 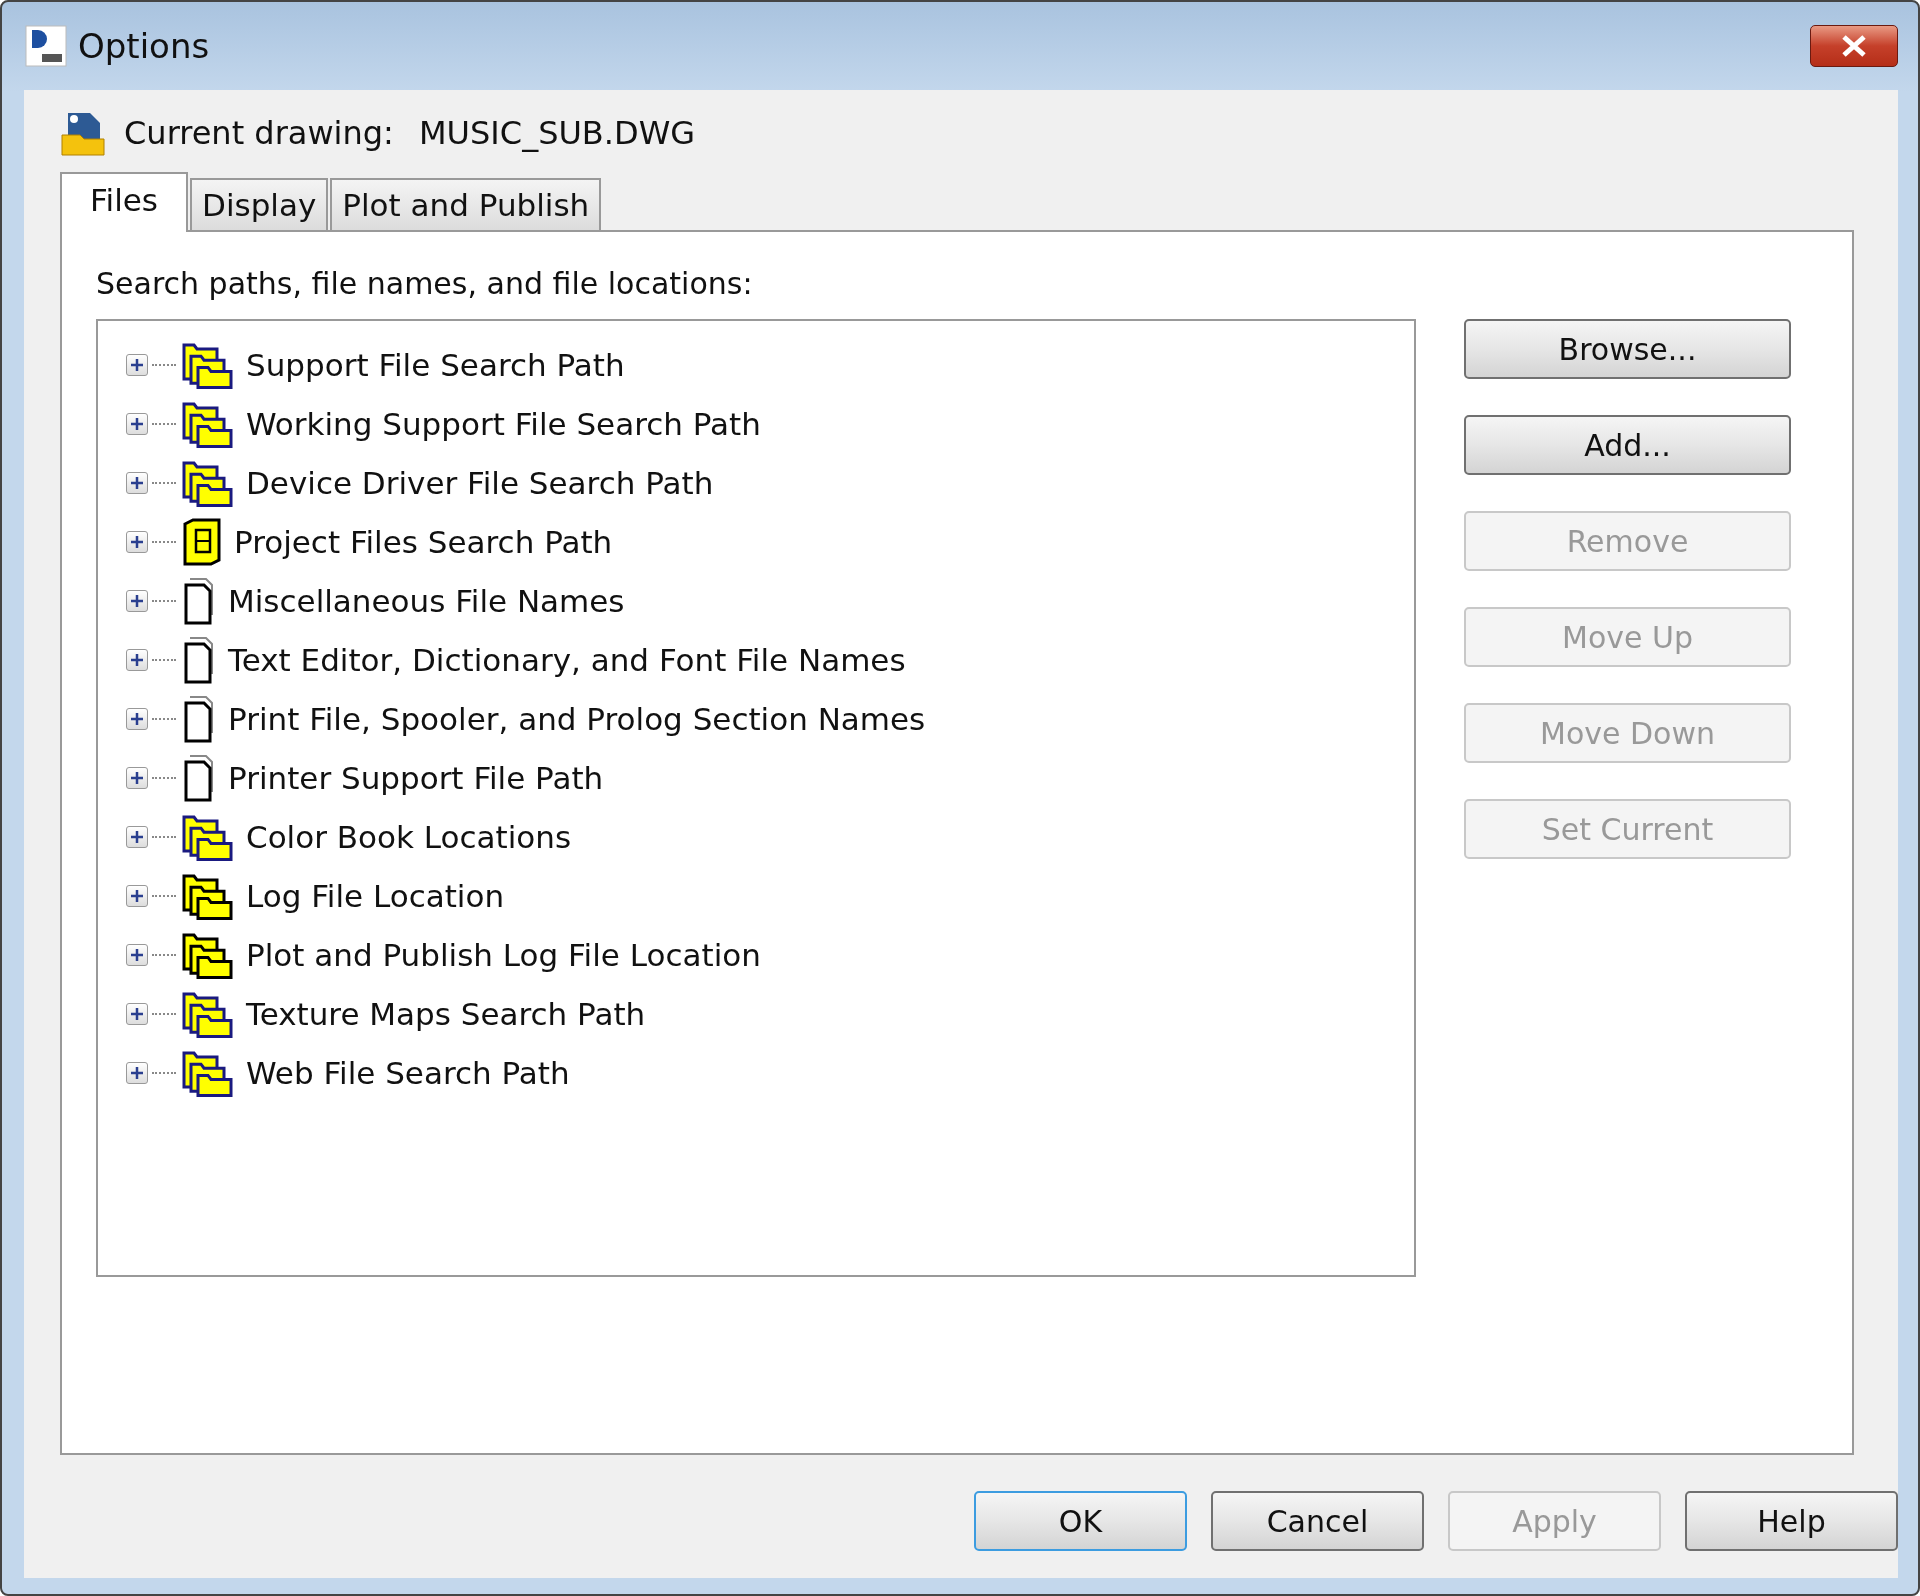 I want to click on tree-item: Printer Support File Path, so click(x=416, y=777).